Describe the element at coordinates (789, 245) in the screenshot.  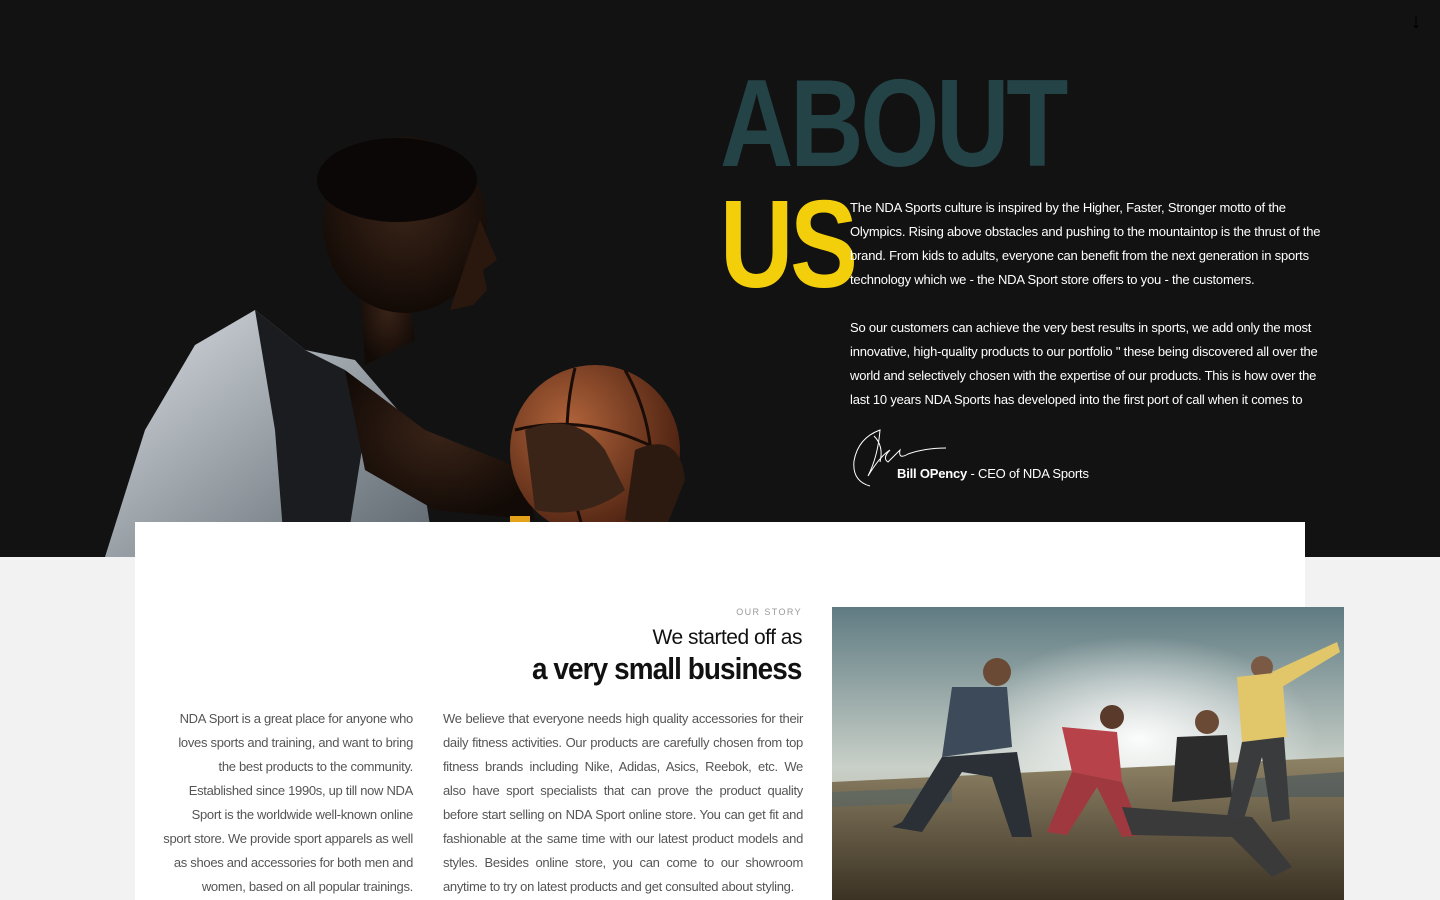
I see `us-heading: US` at that location.